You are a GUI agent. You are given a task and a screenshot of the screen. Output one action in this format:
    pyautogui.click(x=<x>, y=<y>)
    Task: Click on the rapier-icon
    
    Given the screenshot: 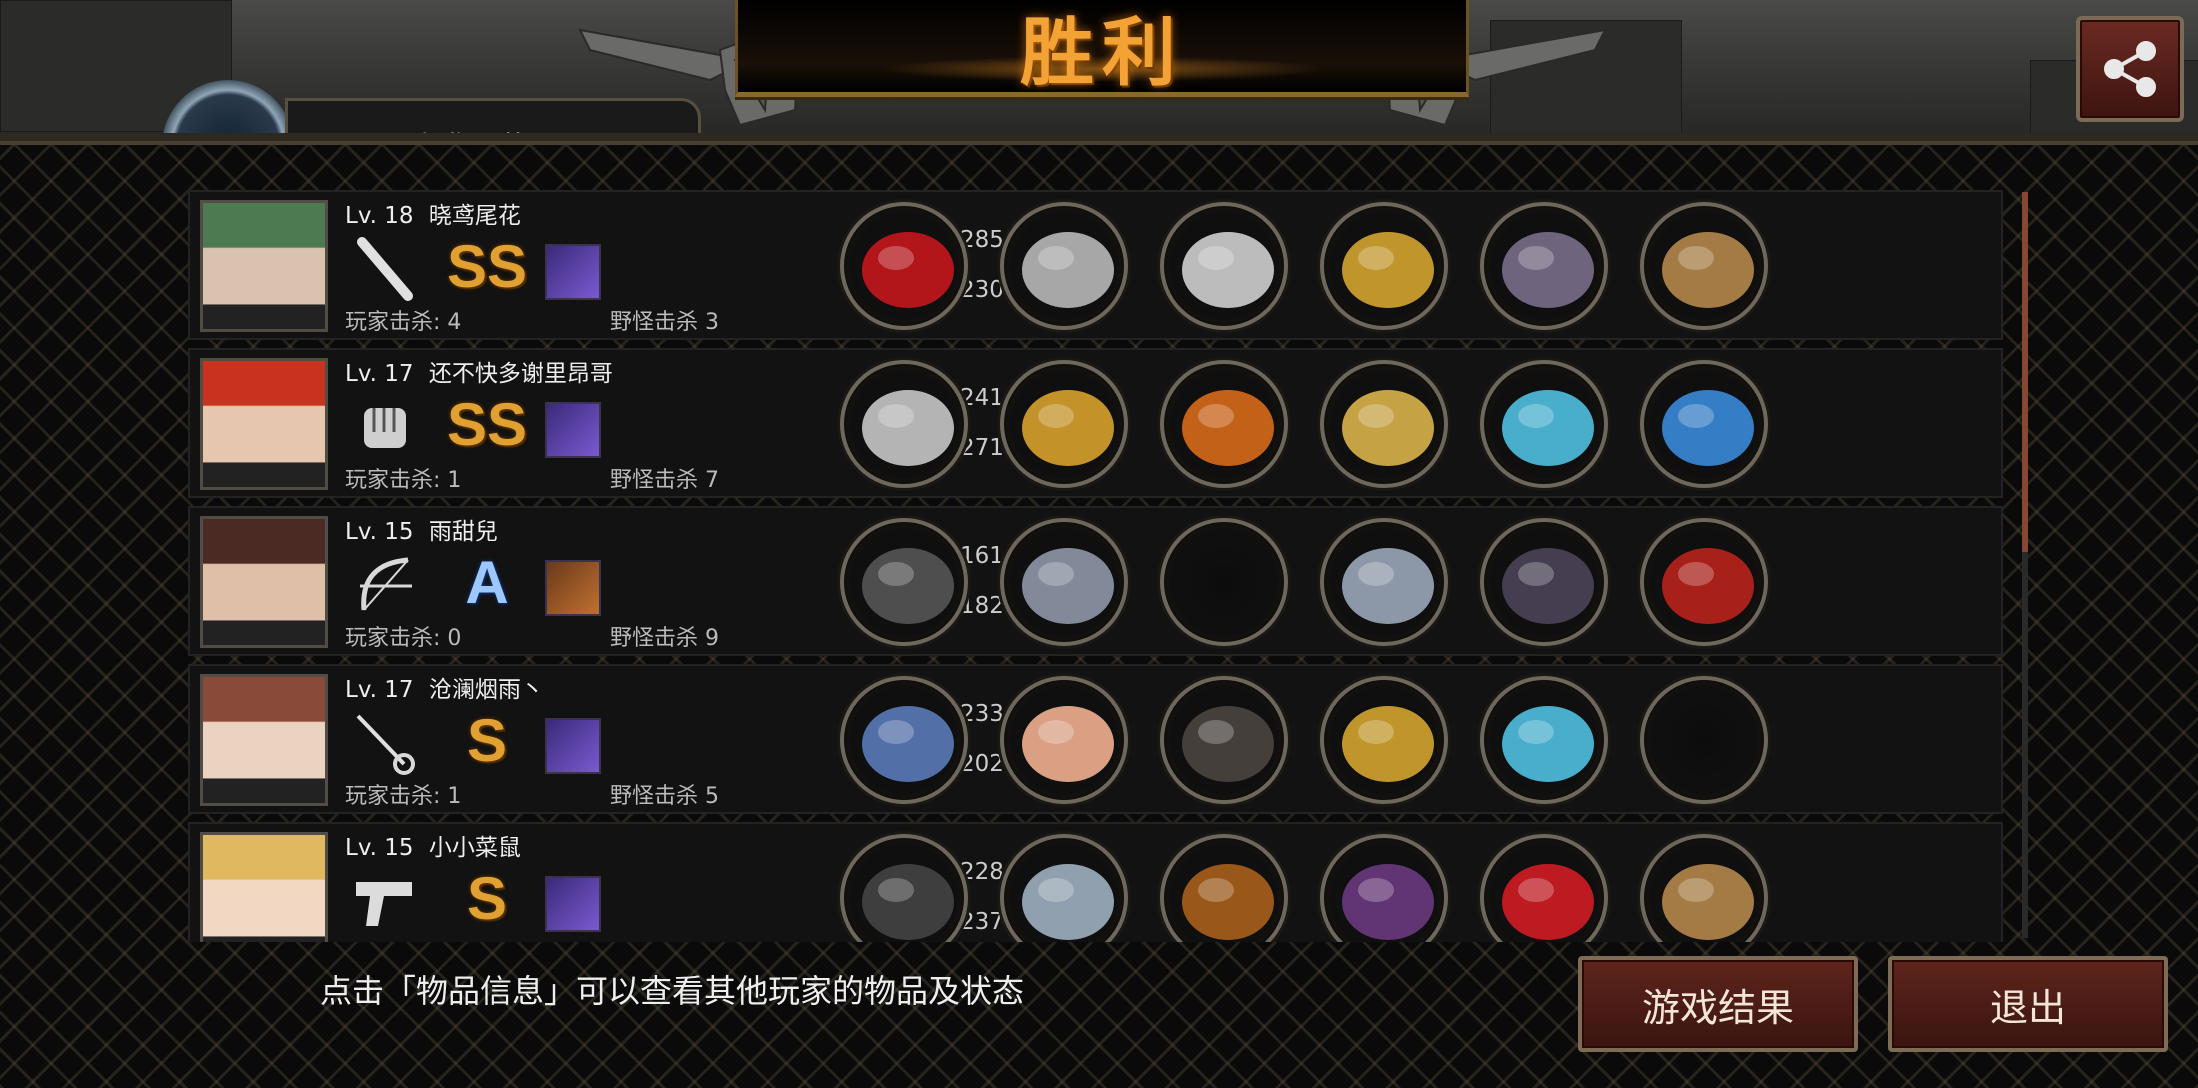 What is the action you would take?
    pyautogui.click(x=385, y=744)
    